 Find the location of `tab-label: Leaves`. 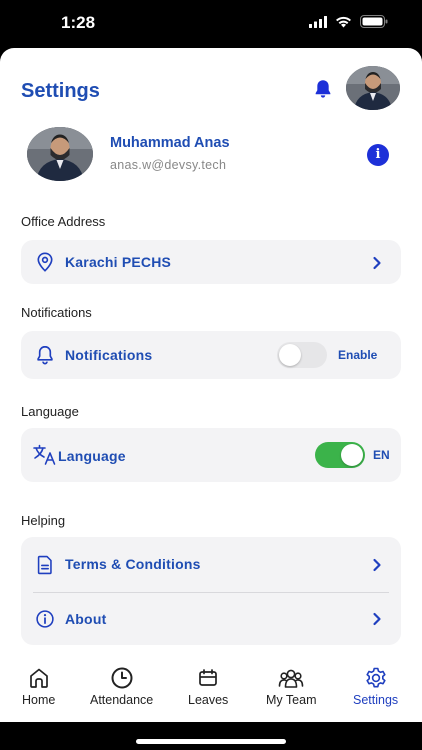

tab-label: Leaves is located at coordinates (208, 700).